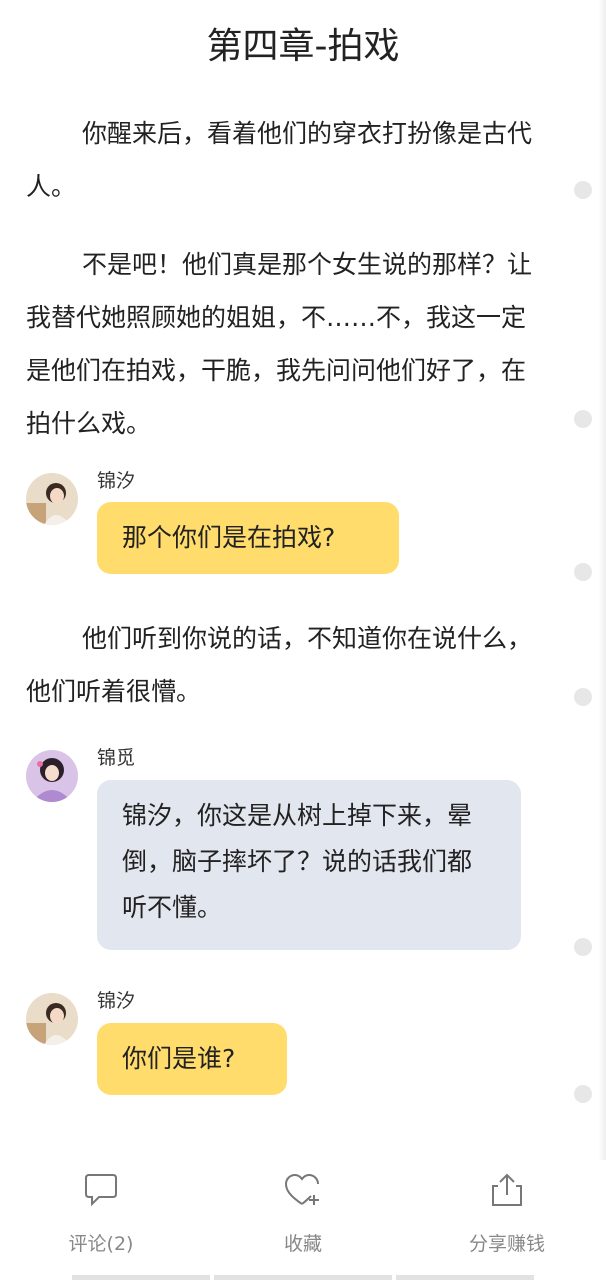 Image resolution: width=606 pixels, height=1280 pixels. What do you see at coordinates (506, 1244) in the screenshot?
I see `share-label: 分享赚钱` at bounding box center [506, 1244].